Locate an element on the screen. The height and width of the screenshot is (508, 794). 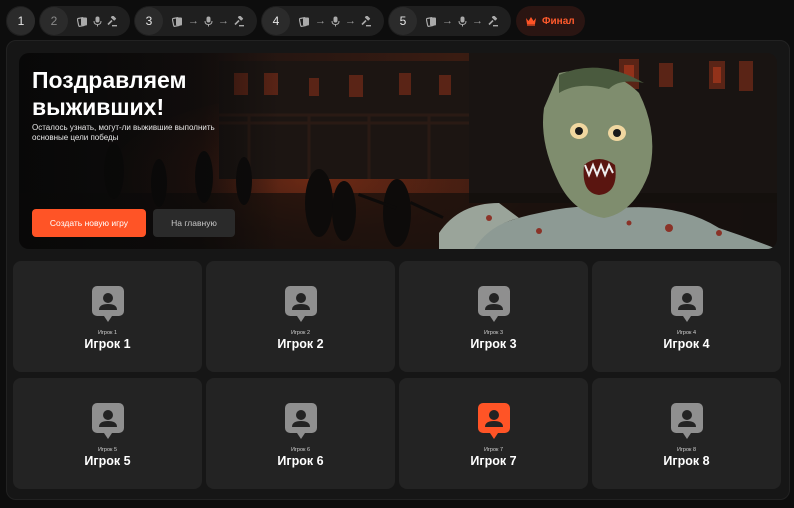
player-caption: Игрок 1 is located at coordinates (107, 333).